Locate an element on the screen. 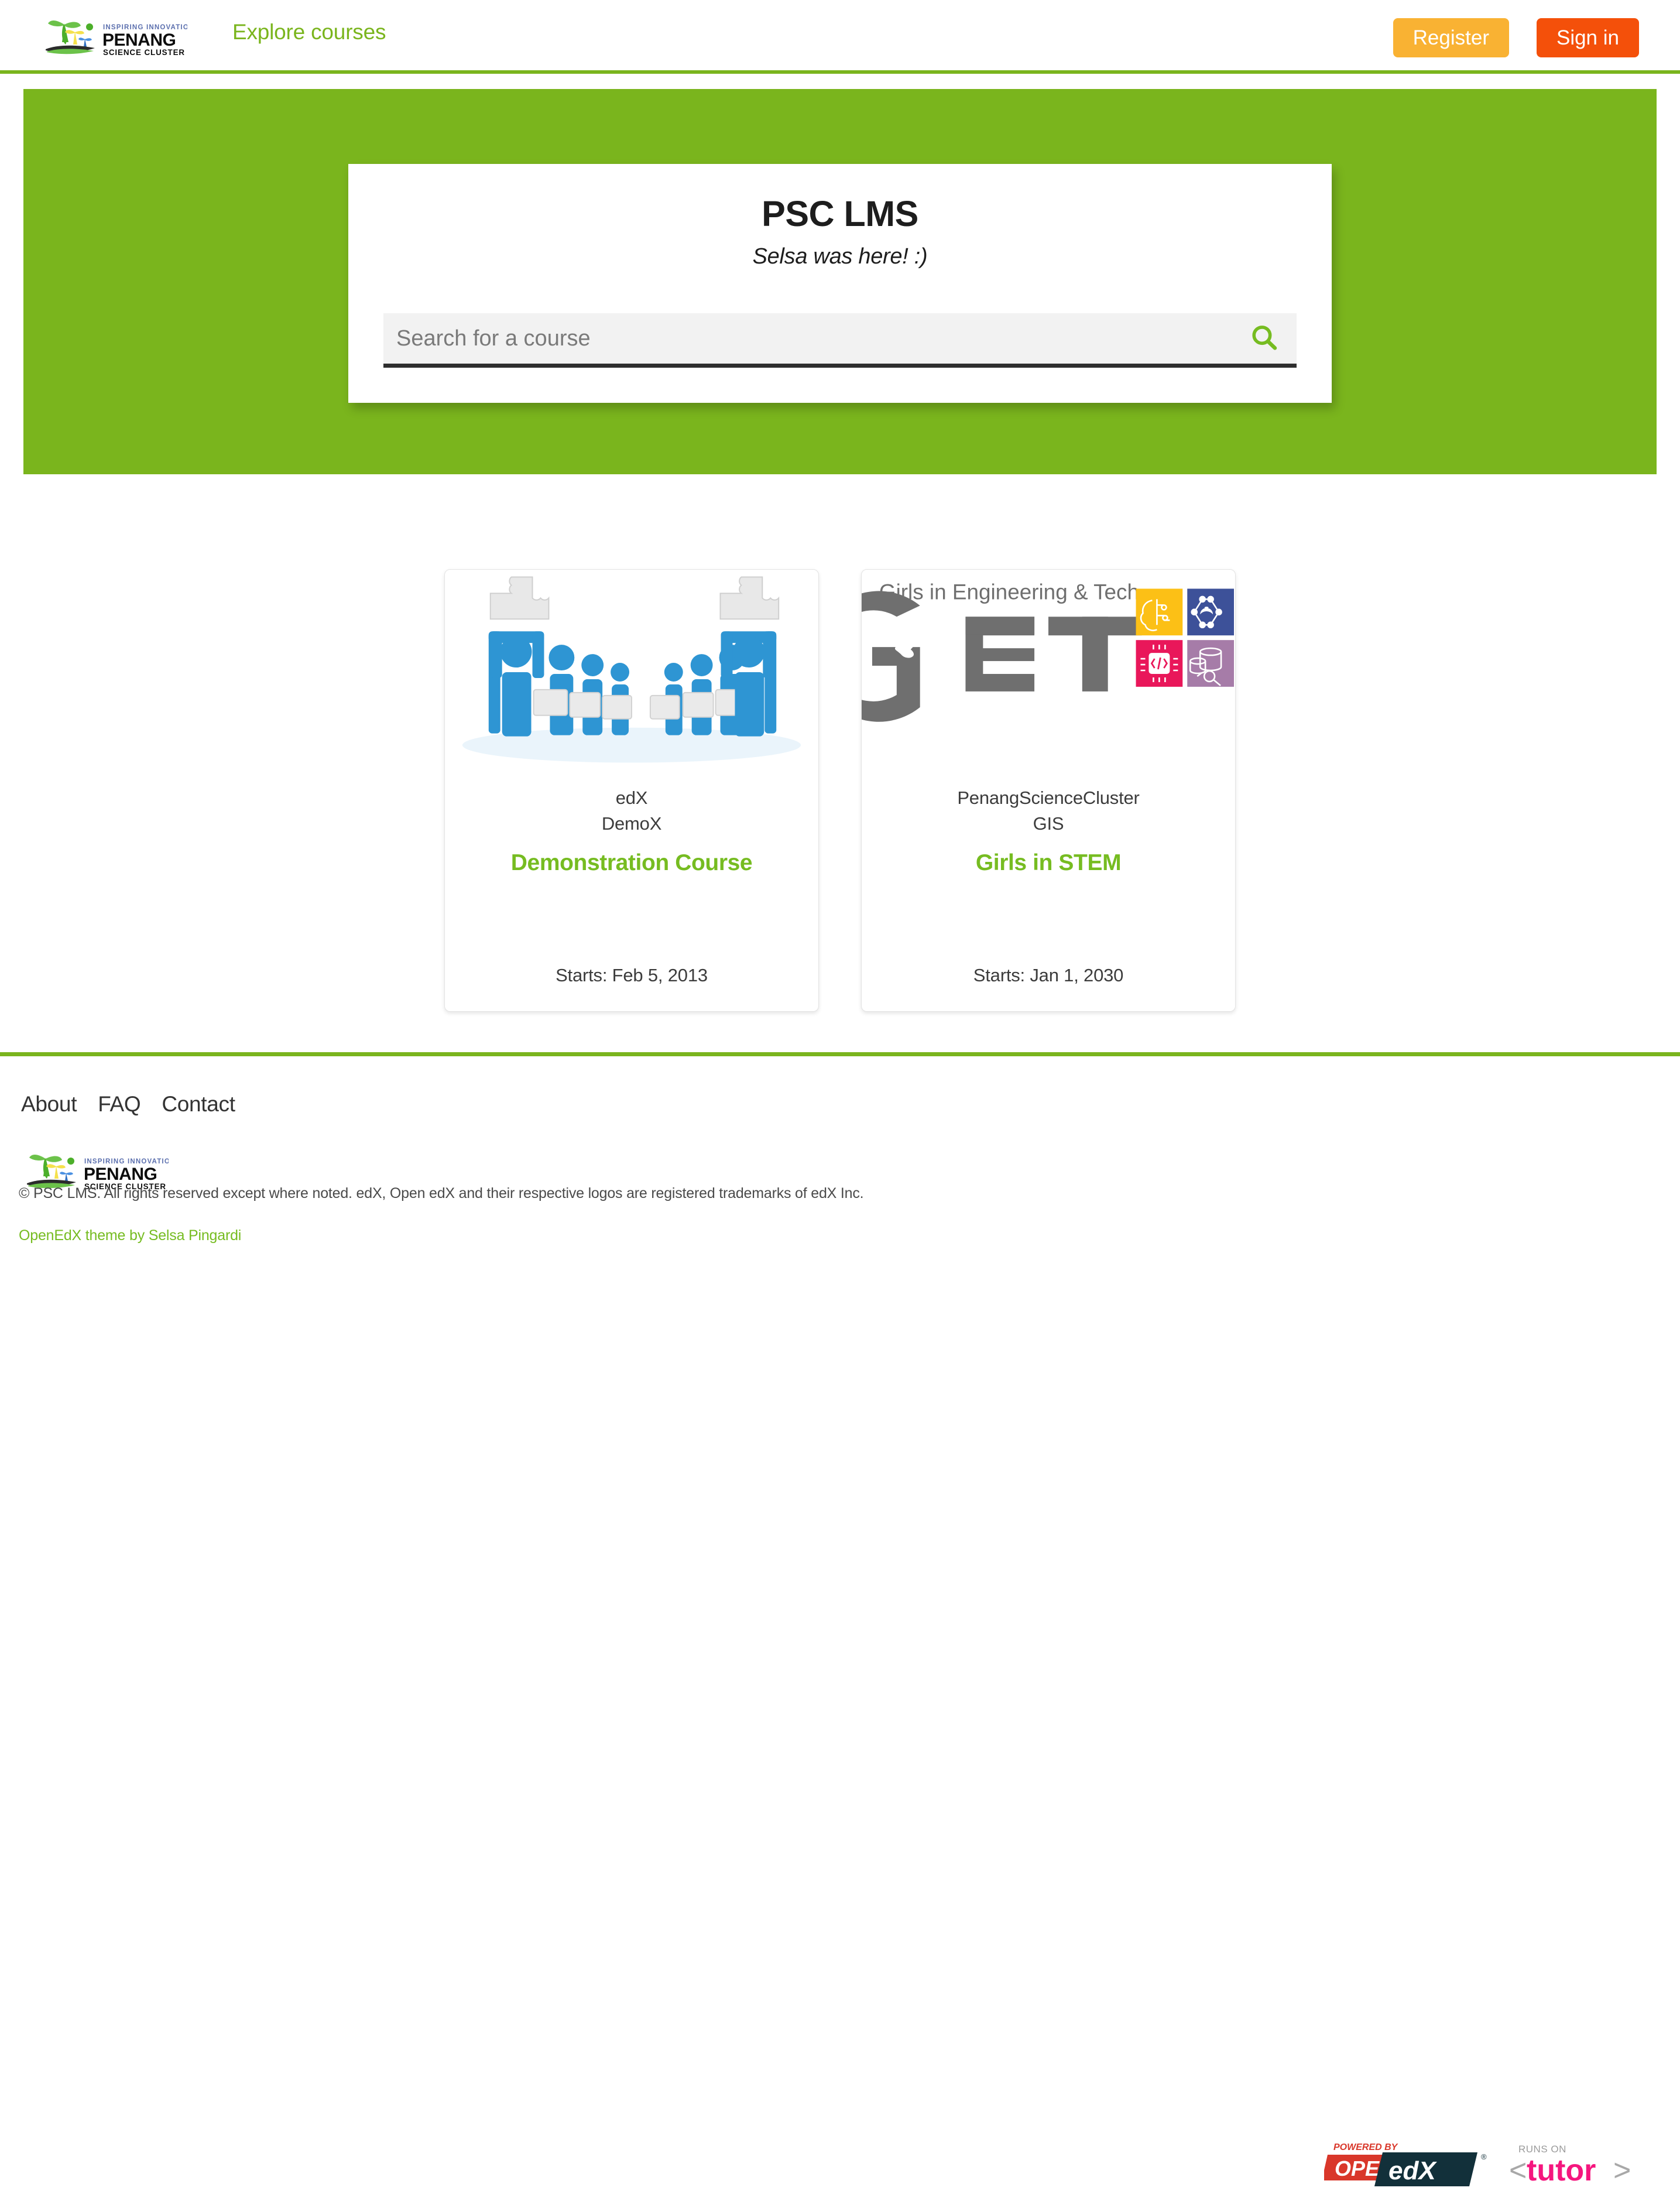 This screenshot has height=2191, width=1680. course-thumbnail is located at coordinates (631, 673).